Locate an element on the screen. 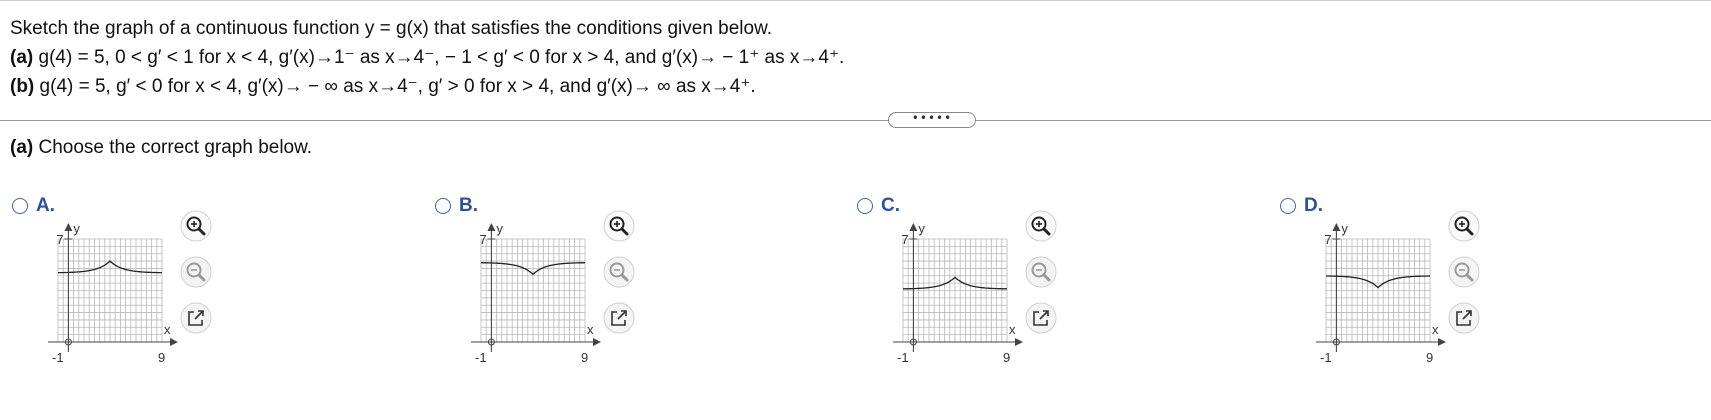  expand-toggle-button: ••••• is located at coordinates (932, 120).